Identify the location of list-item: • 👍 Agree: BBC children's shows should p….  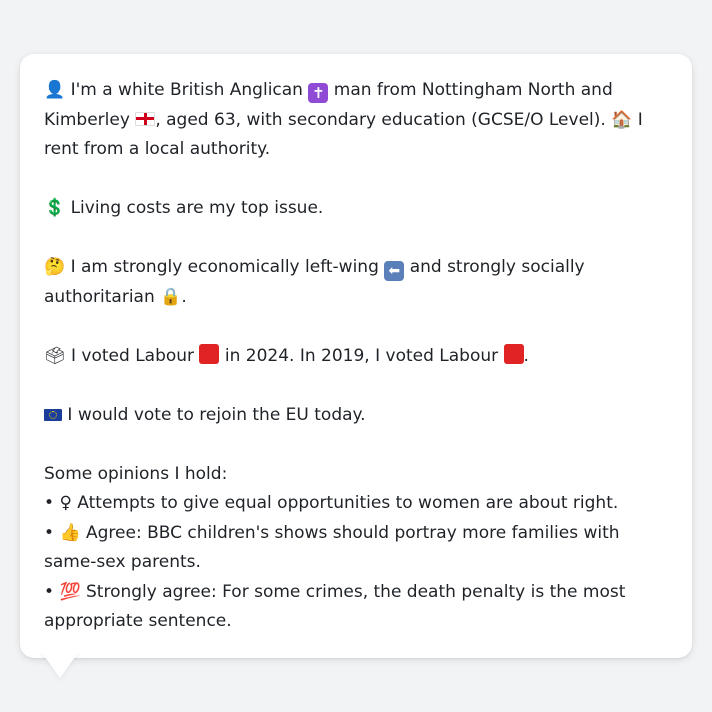
(357, 548).